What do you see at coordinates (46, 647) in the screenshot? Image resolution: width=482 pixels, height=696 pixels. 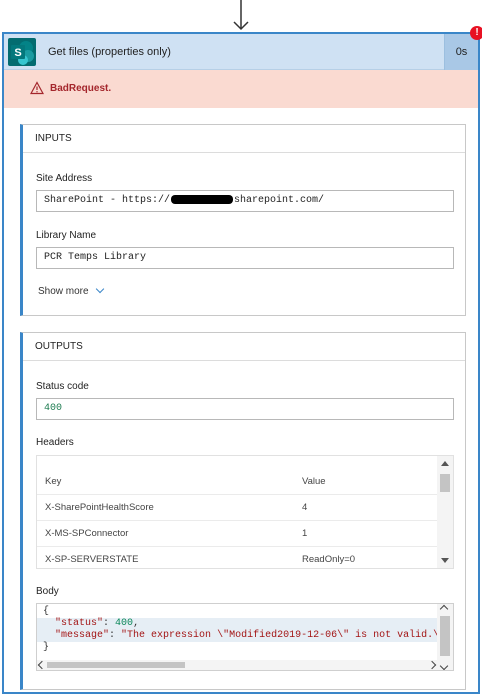 I see `json-brace: }` at bounding box center [46, 647].